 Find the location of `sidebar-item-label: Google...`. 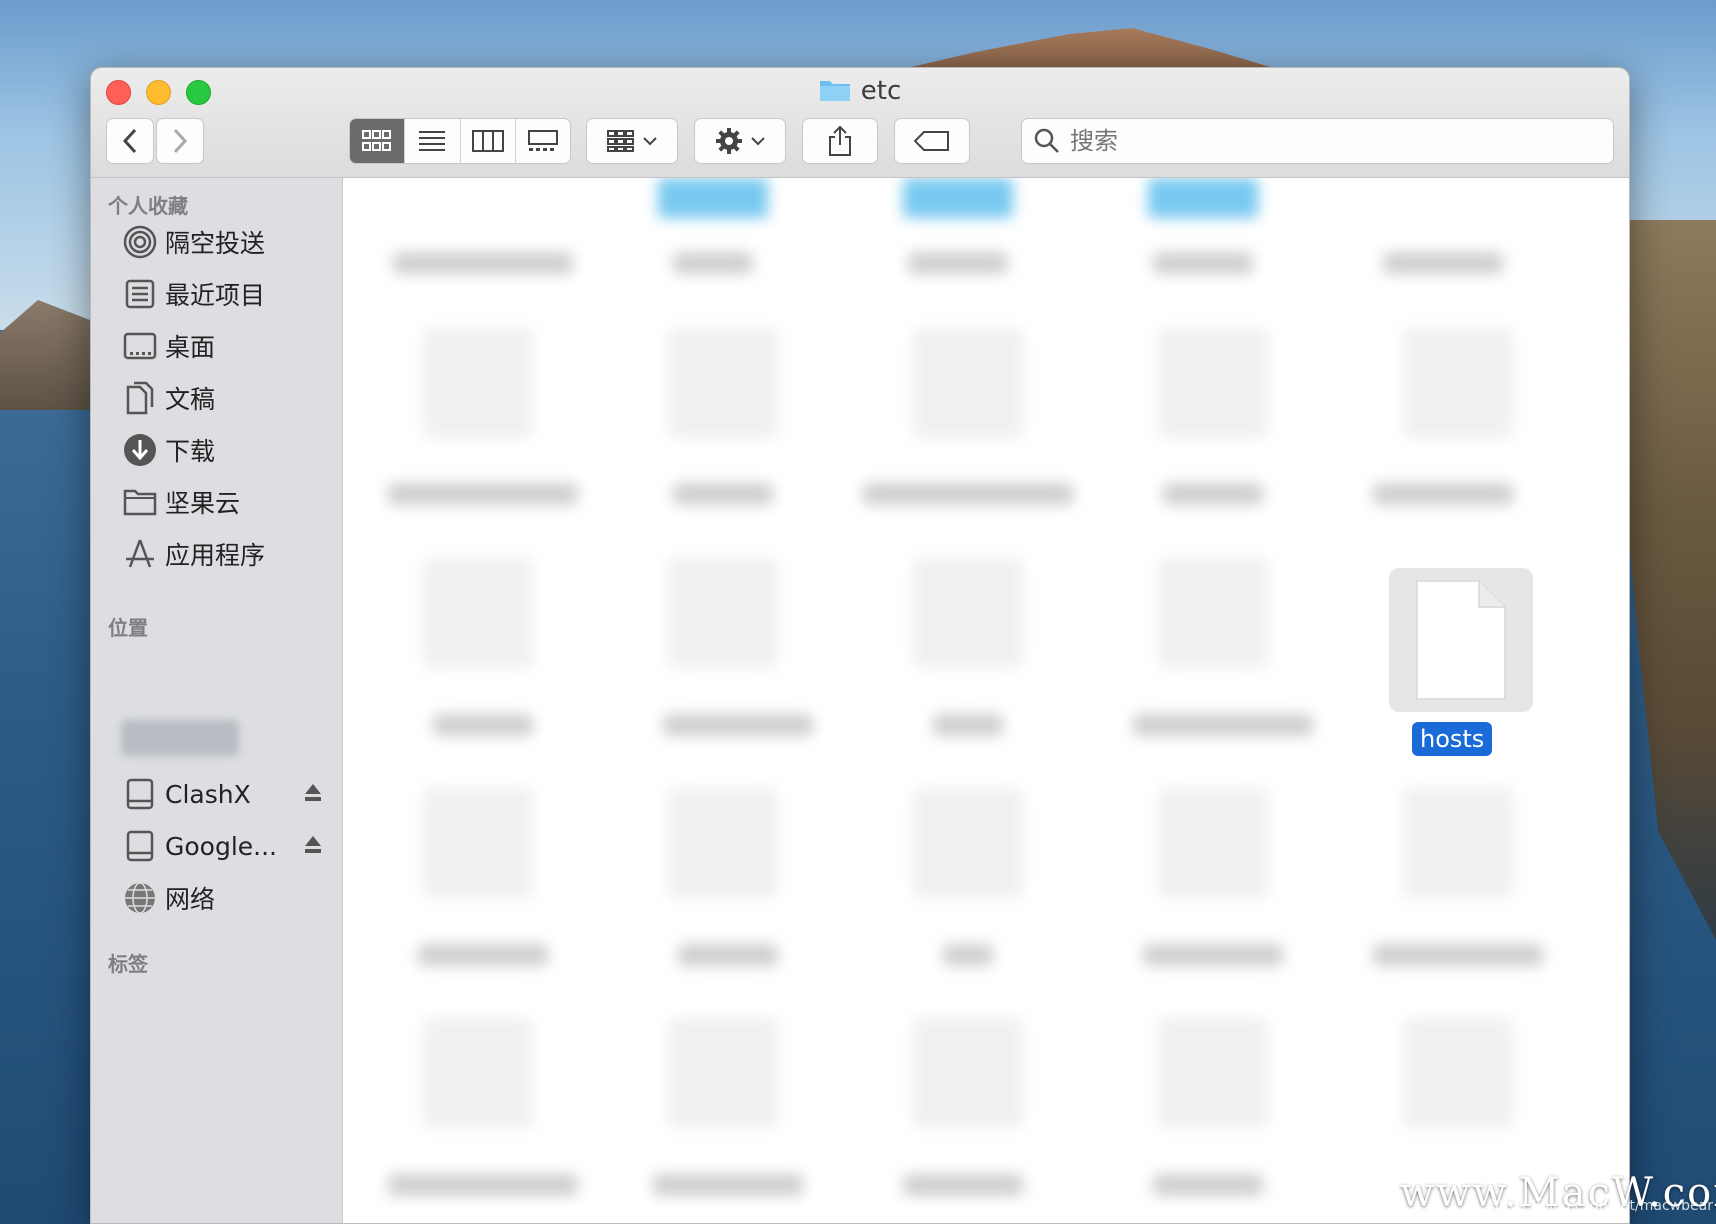

sidebar-item-label: Google... is located at coordinates (221, 846).